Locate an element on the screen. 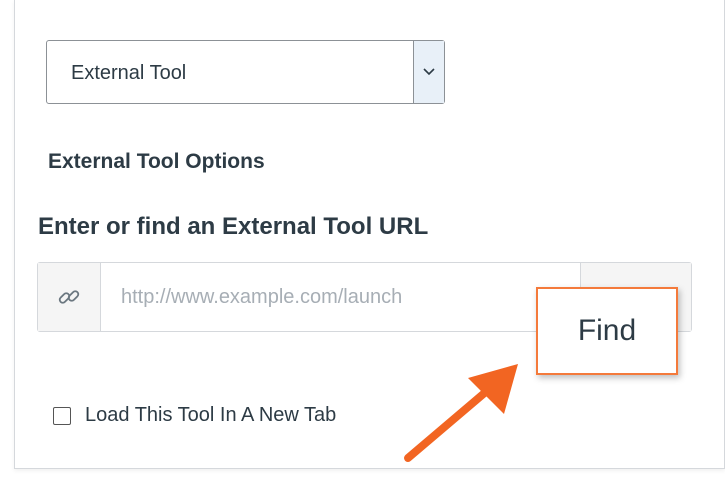 This screenshot has height=485, width=725. find-button-callout: Find is located at coordinates (607, 331).